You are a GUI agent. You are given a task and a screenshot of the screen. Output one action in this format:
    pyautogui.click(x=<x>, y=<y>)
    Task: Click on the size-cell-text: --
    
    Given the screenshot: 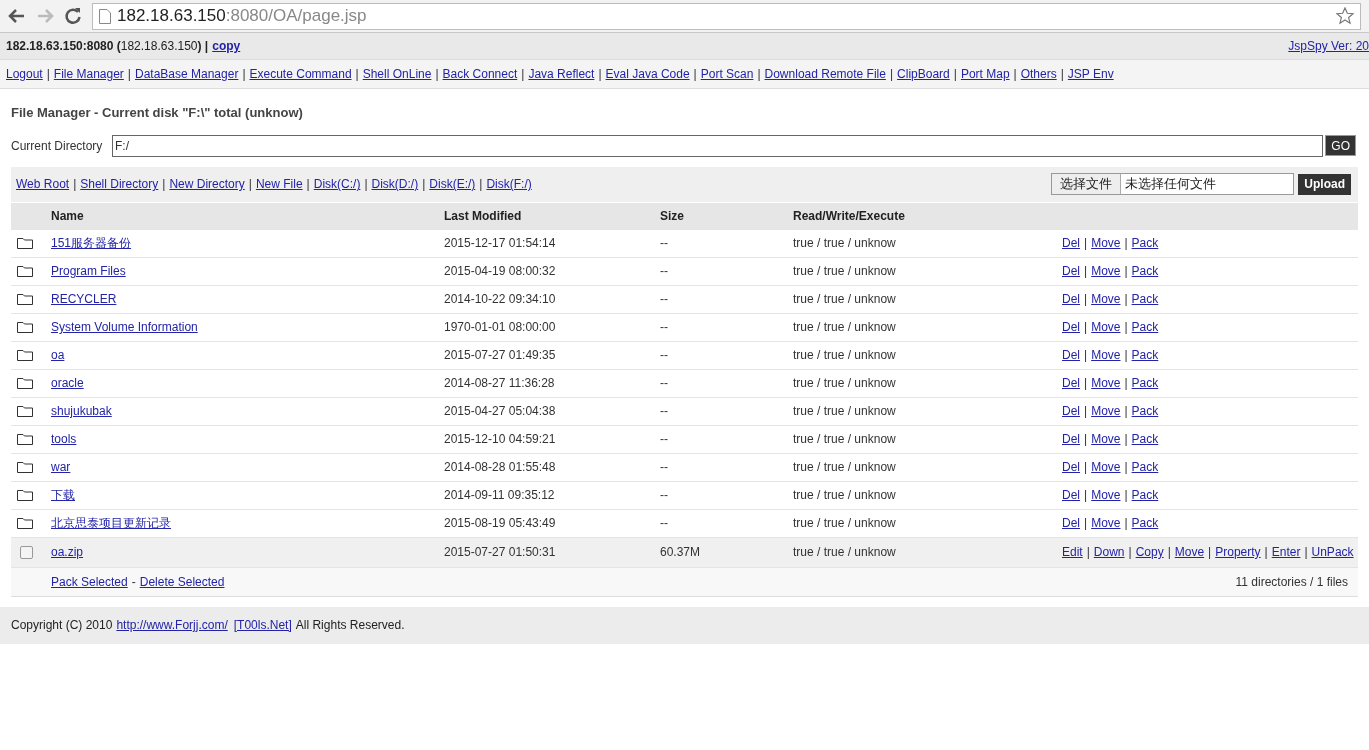 What is the action you would take?
    pyautogui.click(x=664, y=327)
    